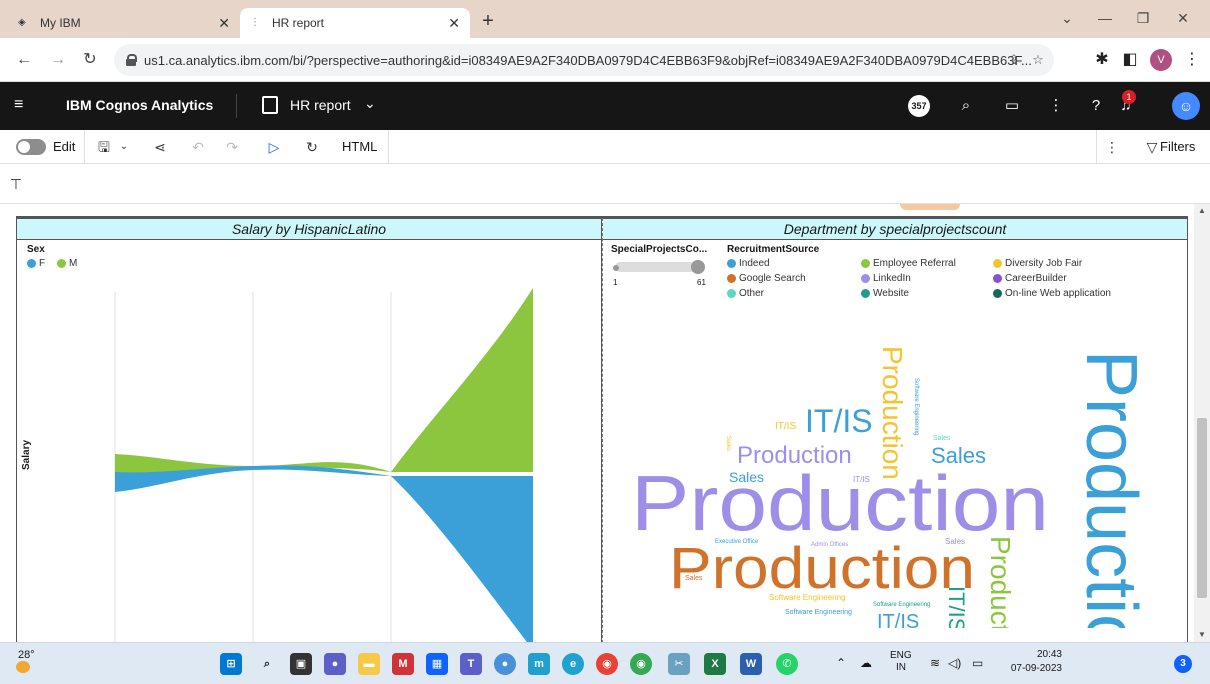 Image resolution: width=1210 pixels, height=684 pixels. Describe the element at coordinates (1202, 634) in the screenshot. I see `scroll-down-icon: ▼` at that location.